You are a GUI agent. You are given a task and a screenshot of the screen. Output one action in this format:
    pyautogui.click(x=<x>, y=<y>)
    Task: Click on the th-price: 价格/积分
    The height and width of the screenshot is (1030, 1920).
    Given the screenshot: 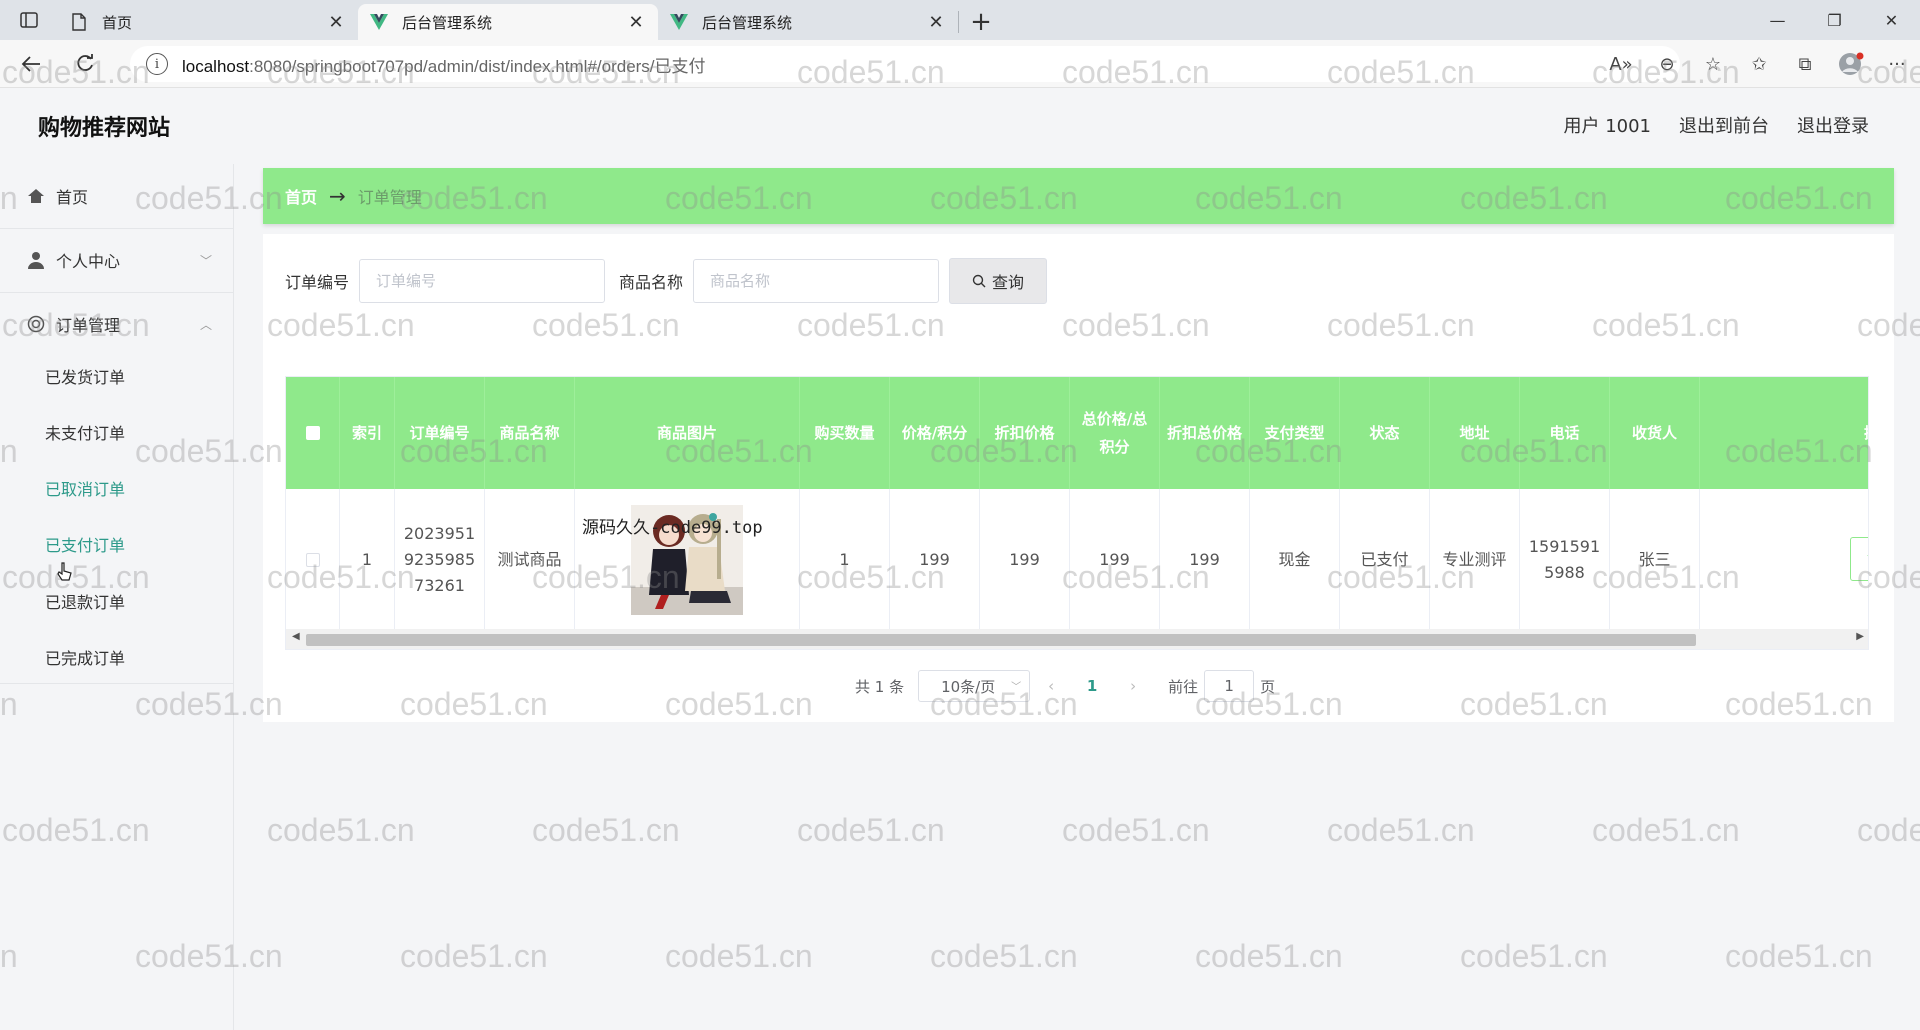 What is the action you would take?
    pyautogui.click(x=935, y=433)
    